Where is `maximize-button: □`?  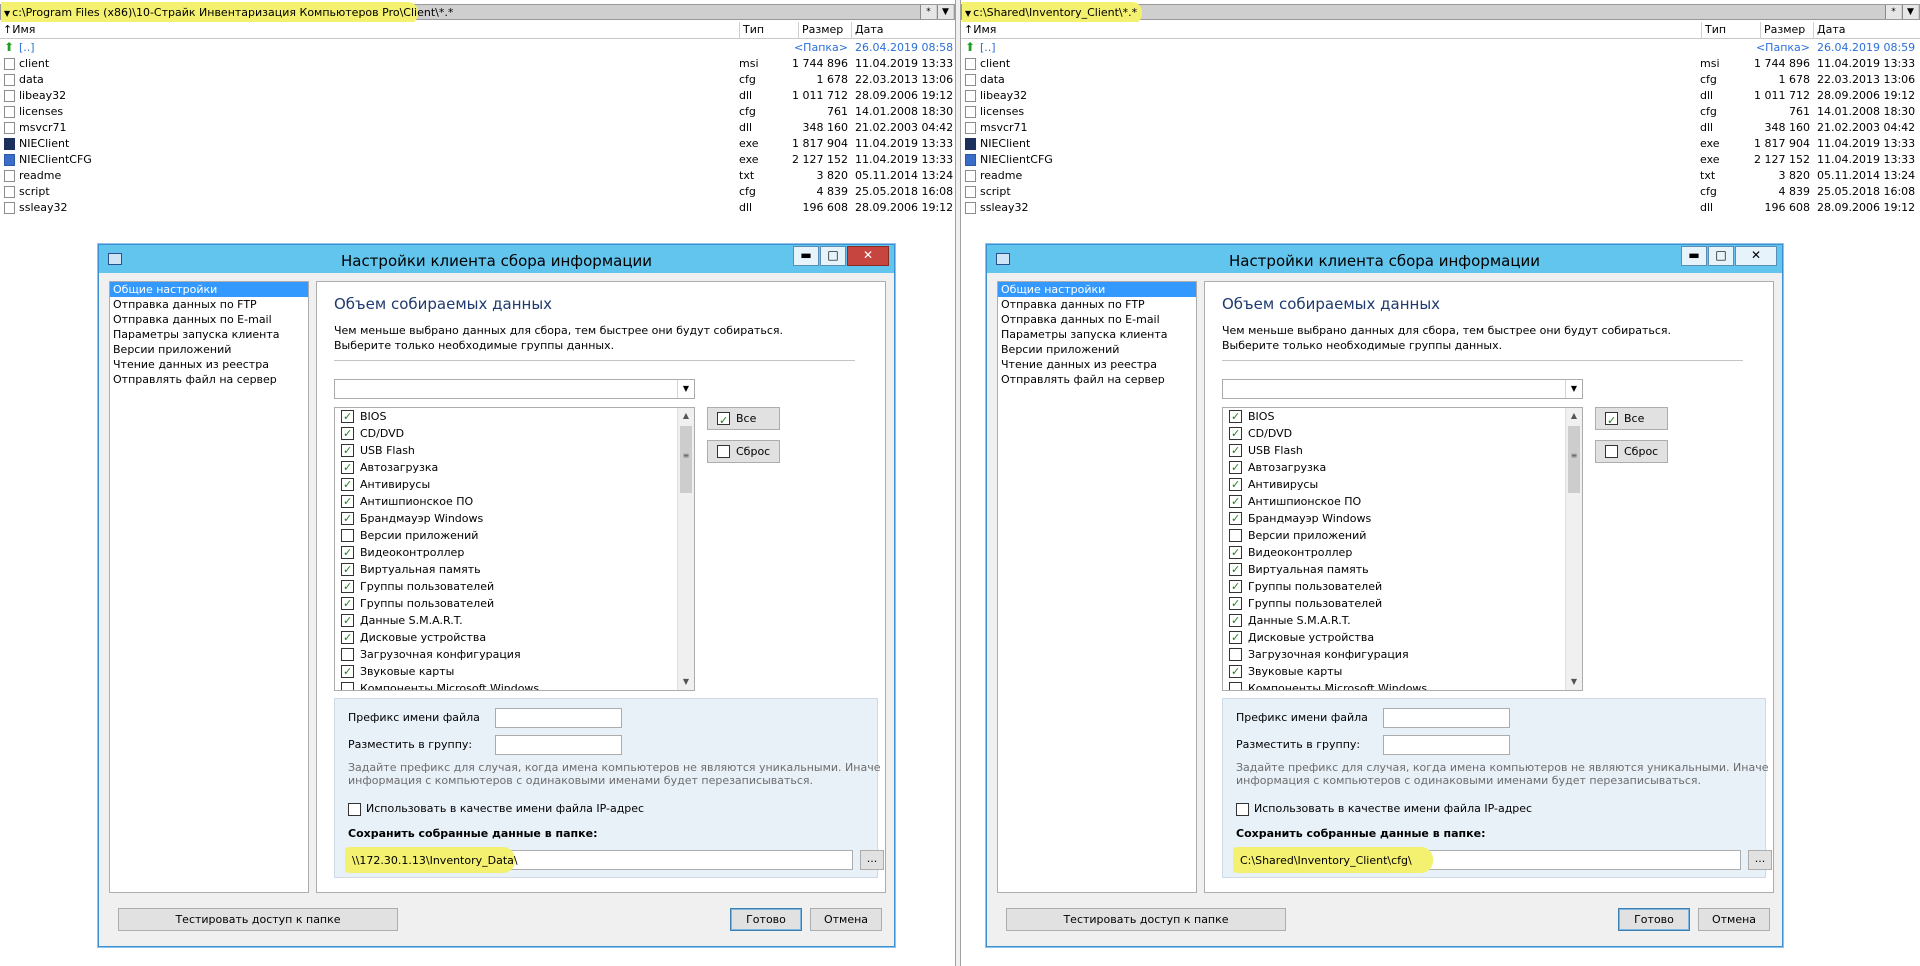
maximize-button: □ is located at coordinates (833, 256).